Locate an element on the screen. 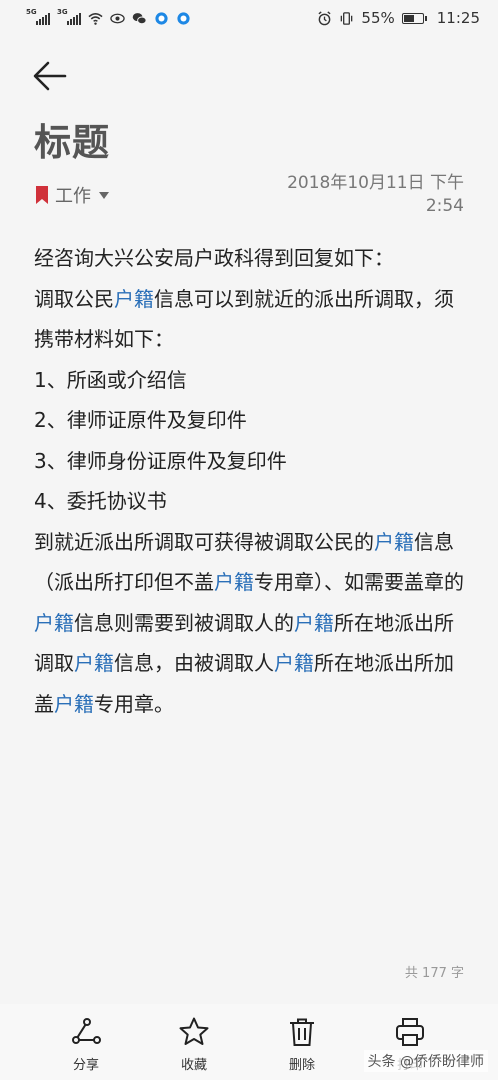 This screenshot has height=1080, width=498. body-paragraph: 2、律师证原件及复印件 is located at coordinates (252, 420).